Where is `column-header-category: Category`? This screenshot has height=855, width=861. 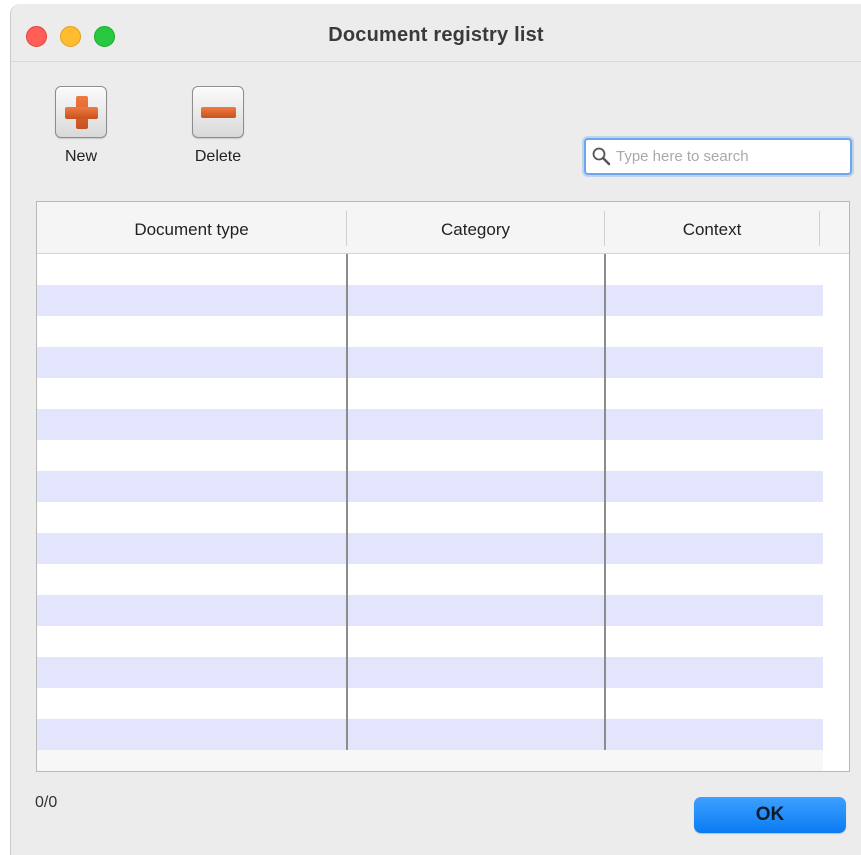
column-header-category: Category is located at coordinates (475, 227).